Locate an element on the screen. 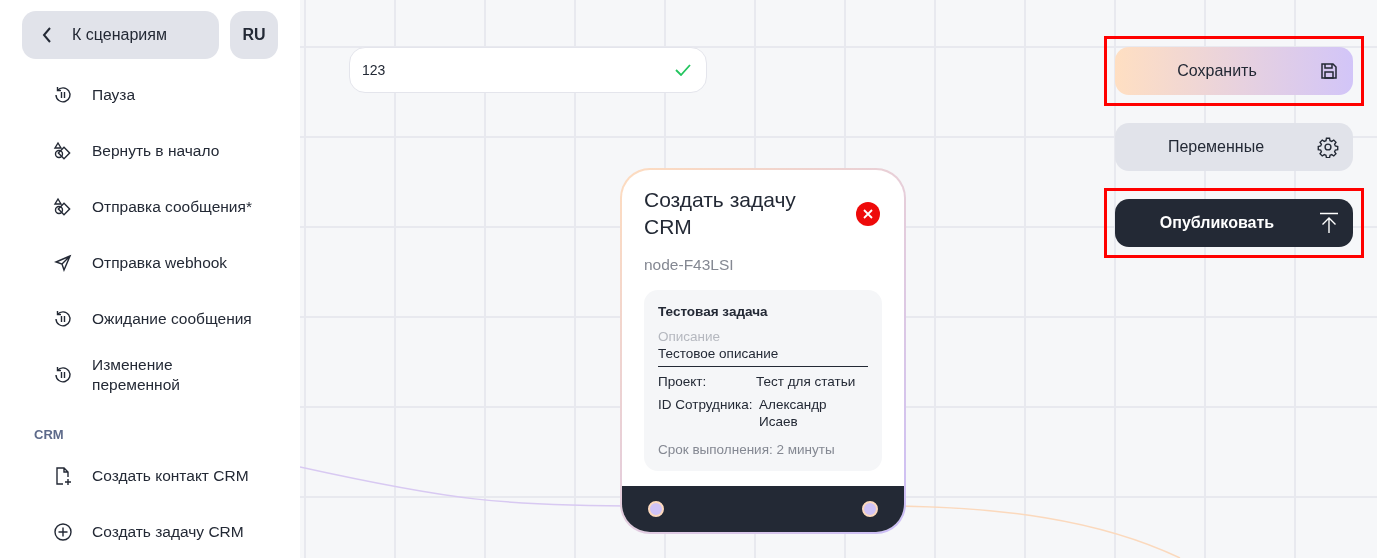 The width and height of the screenshot is (1377, 558). field-value: Александр Исаев is located at coordinates (793, 413).